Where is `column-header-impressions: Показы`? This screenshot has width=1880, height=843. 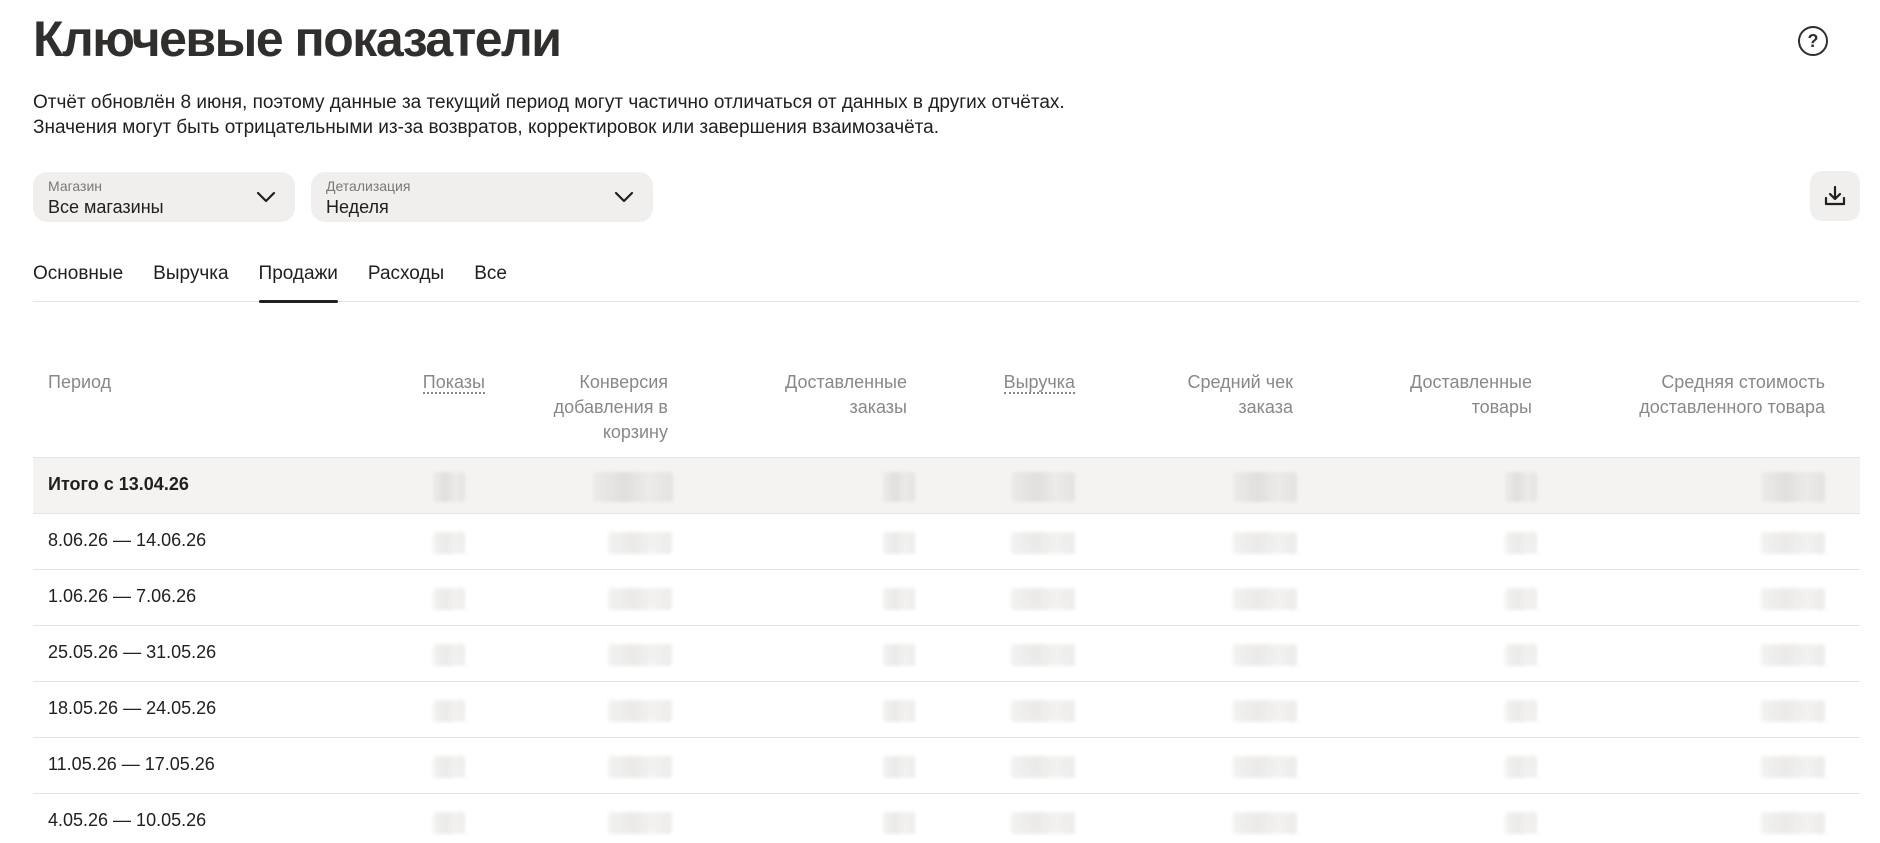
column-header-impressions: Показы is located at coordinates (453, 382).